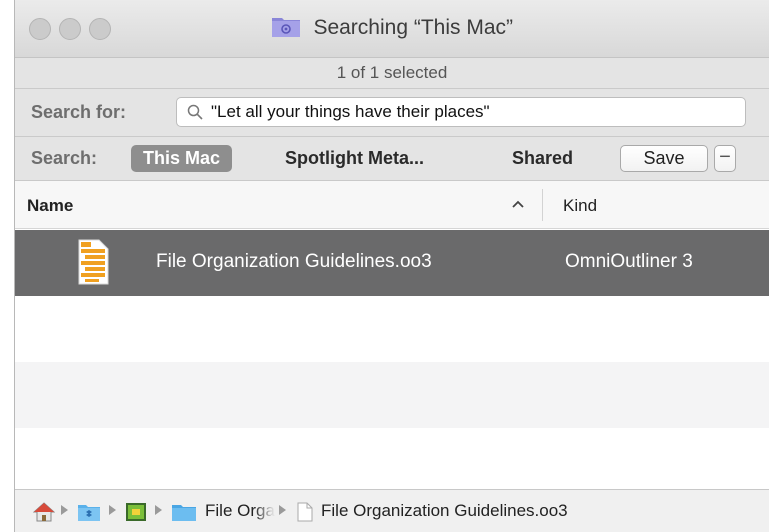 This screenshot has width=769, height=532. I want to click on path-folder-label: File Orga, so click(240, 511).